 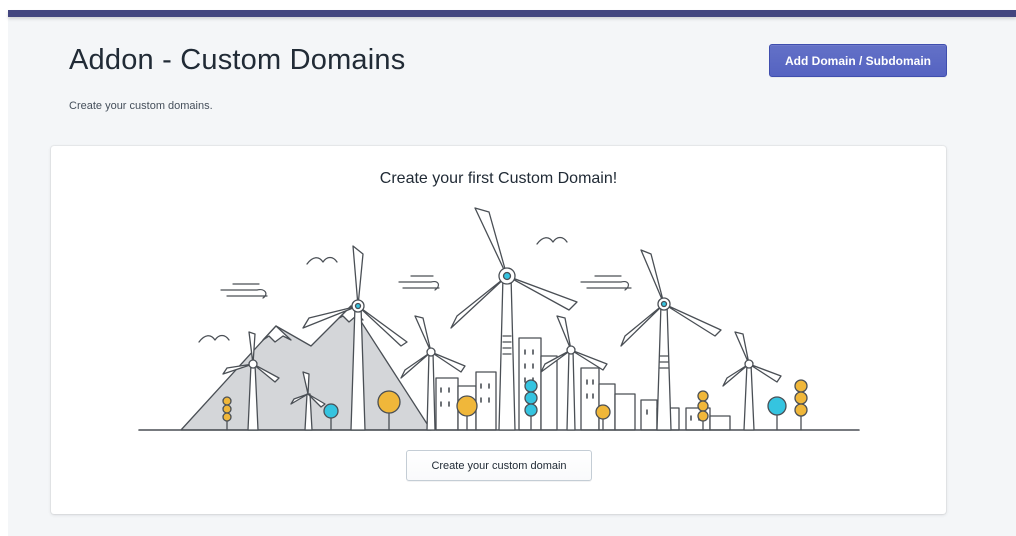 What do you see at coordinates (752, 381) in the screenshot?
I see `wind-turbine` at bounding box center [752, 381].